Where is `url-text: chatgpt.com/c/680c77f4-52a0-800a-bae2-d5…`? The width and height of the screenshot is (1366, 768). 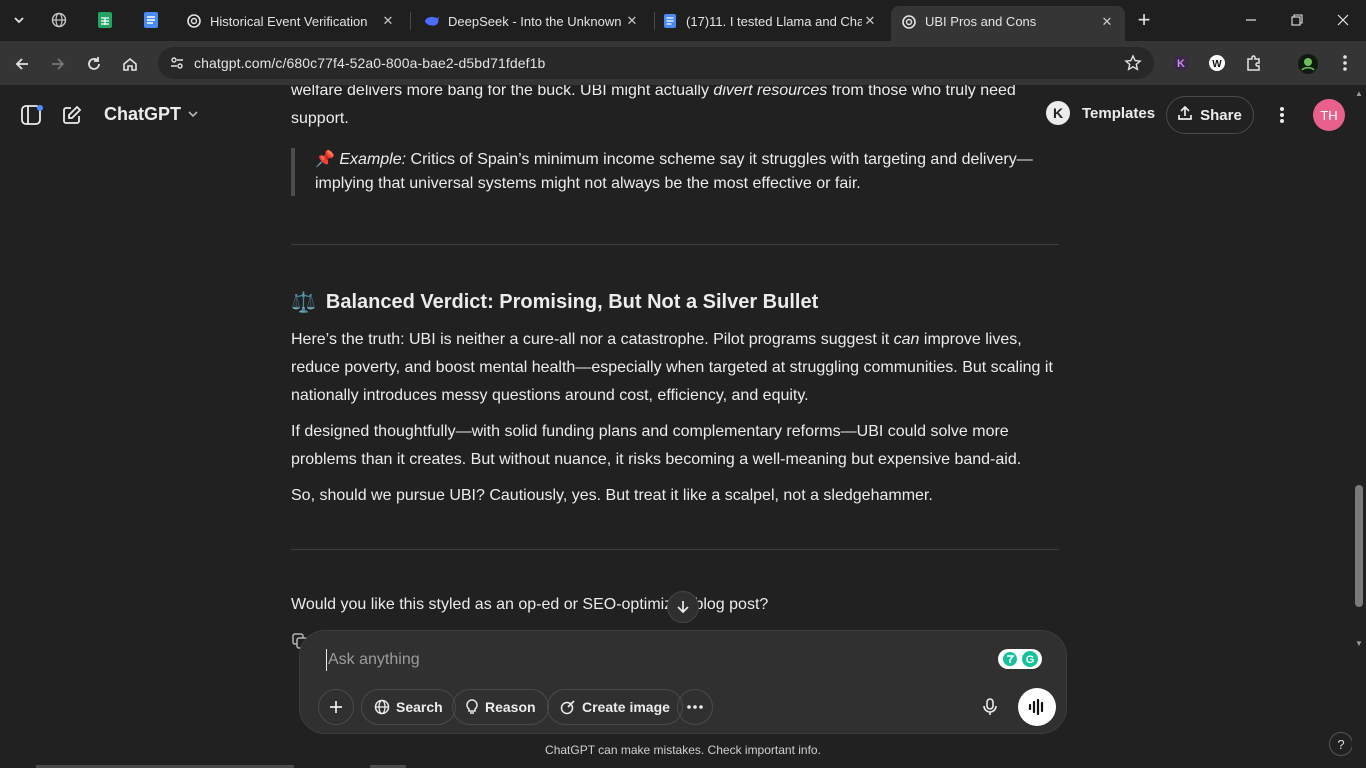 url-text: chatgpt.com/c/680c77f4-52a0-800a-bae2-d5… is located at coordinates (370, 63).